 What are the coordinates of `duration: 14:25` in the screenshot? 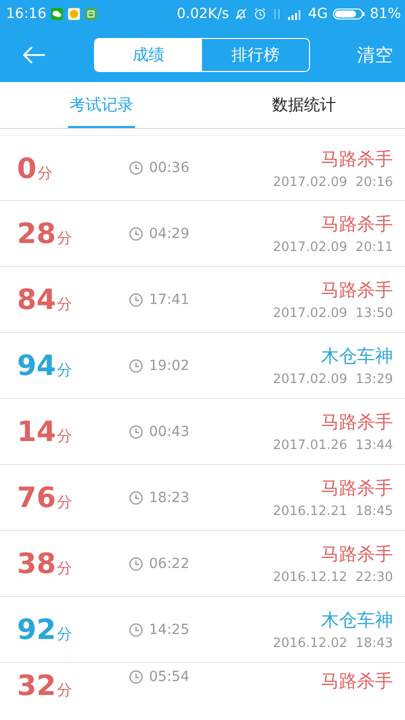 It's located at (169, 630).